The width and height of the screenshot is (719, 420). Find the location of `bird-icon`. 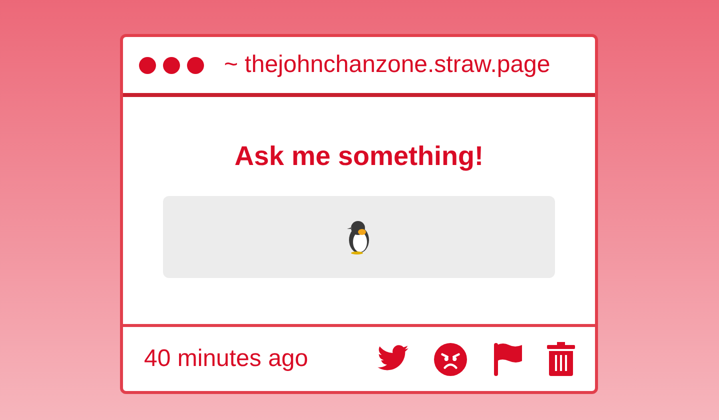

bird-icon is located at coordinates (393, 359).